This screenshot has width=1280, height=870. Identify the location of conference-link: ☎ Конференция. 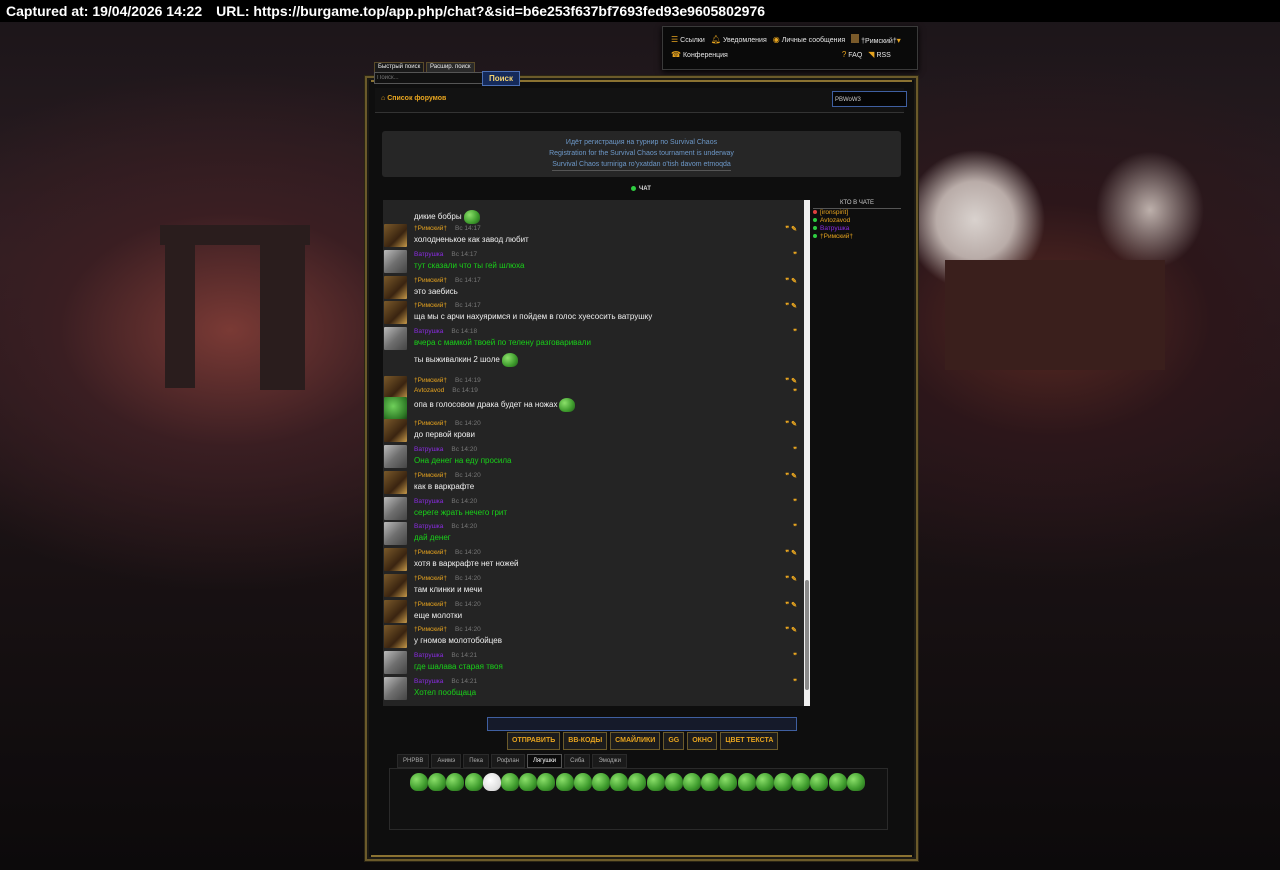
(699, 54).